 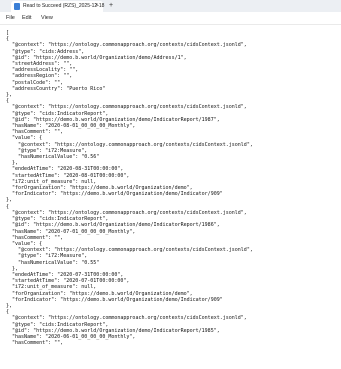 What do you see at coordinates (68, 175) in the screenshot?
I see `code-line: "startedAtTime": "2020-08-01T00:00:00",` at bounding box center [68, 175].